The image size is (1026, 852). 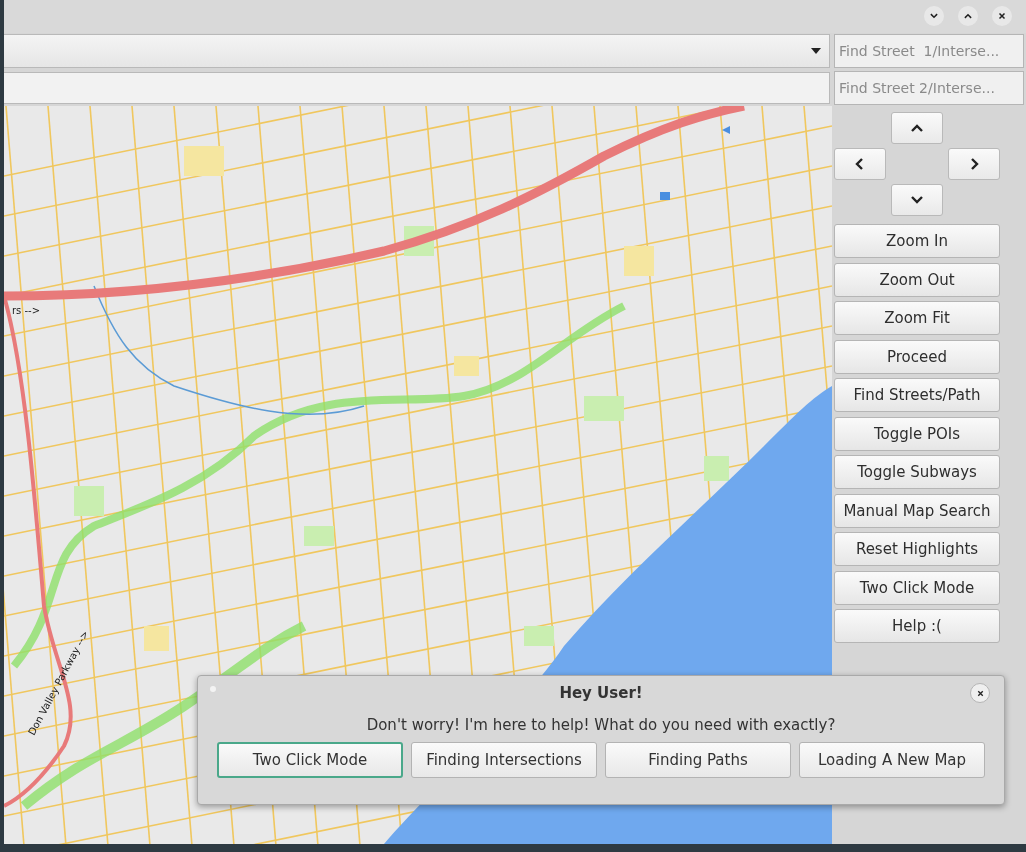 I want to click on dialog-title: Hey User!, so click(x=601, y=694).